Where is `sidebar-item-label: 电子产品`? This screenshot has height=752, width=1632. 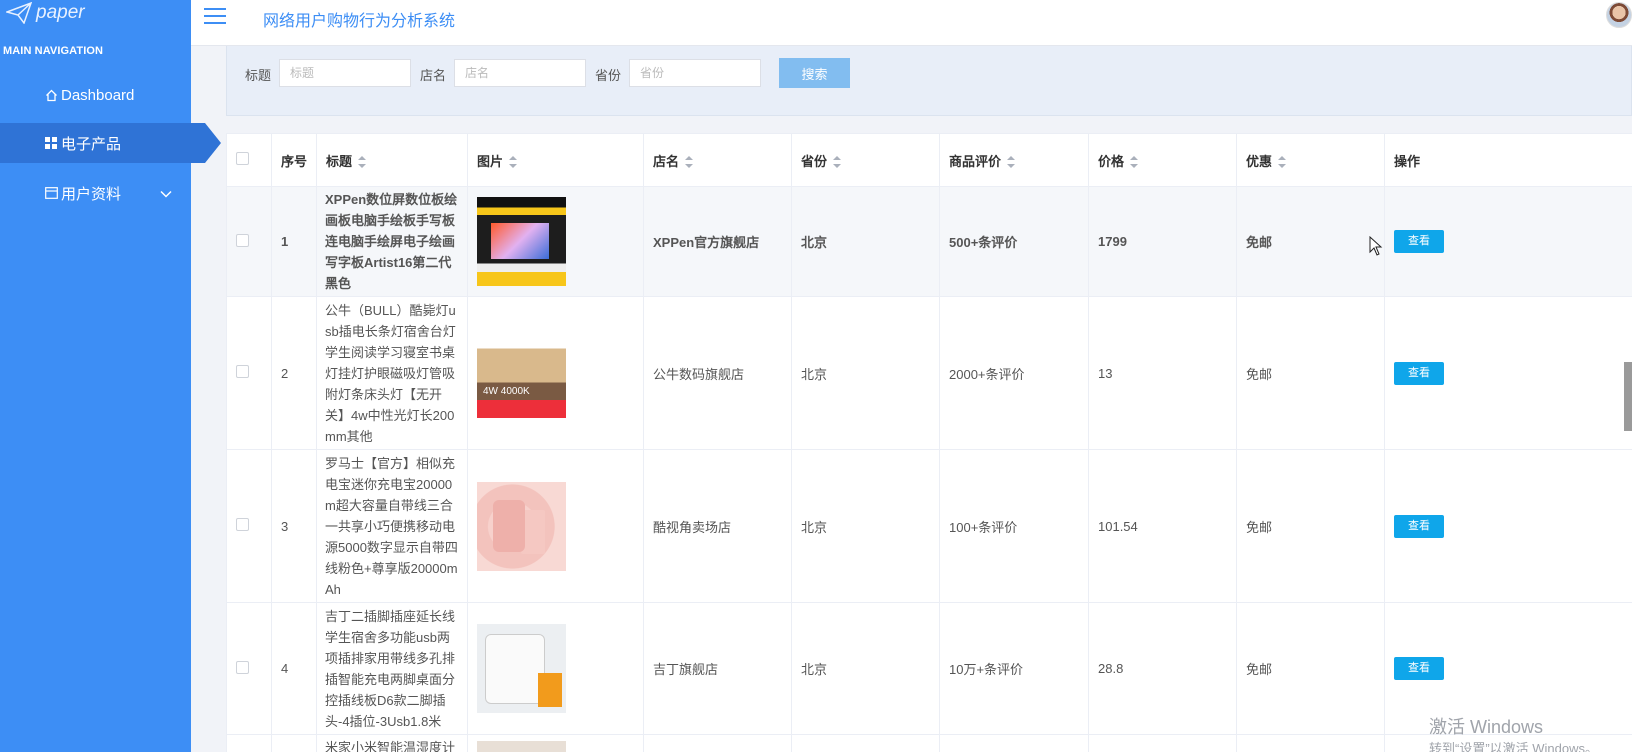
sidebar-item-label: 电子产品 is located at coordinates (91, 144).